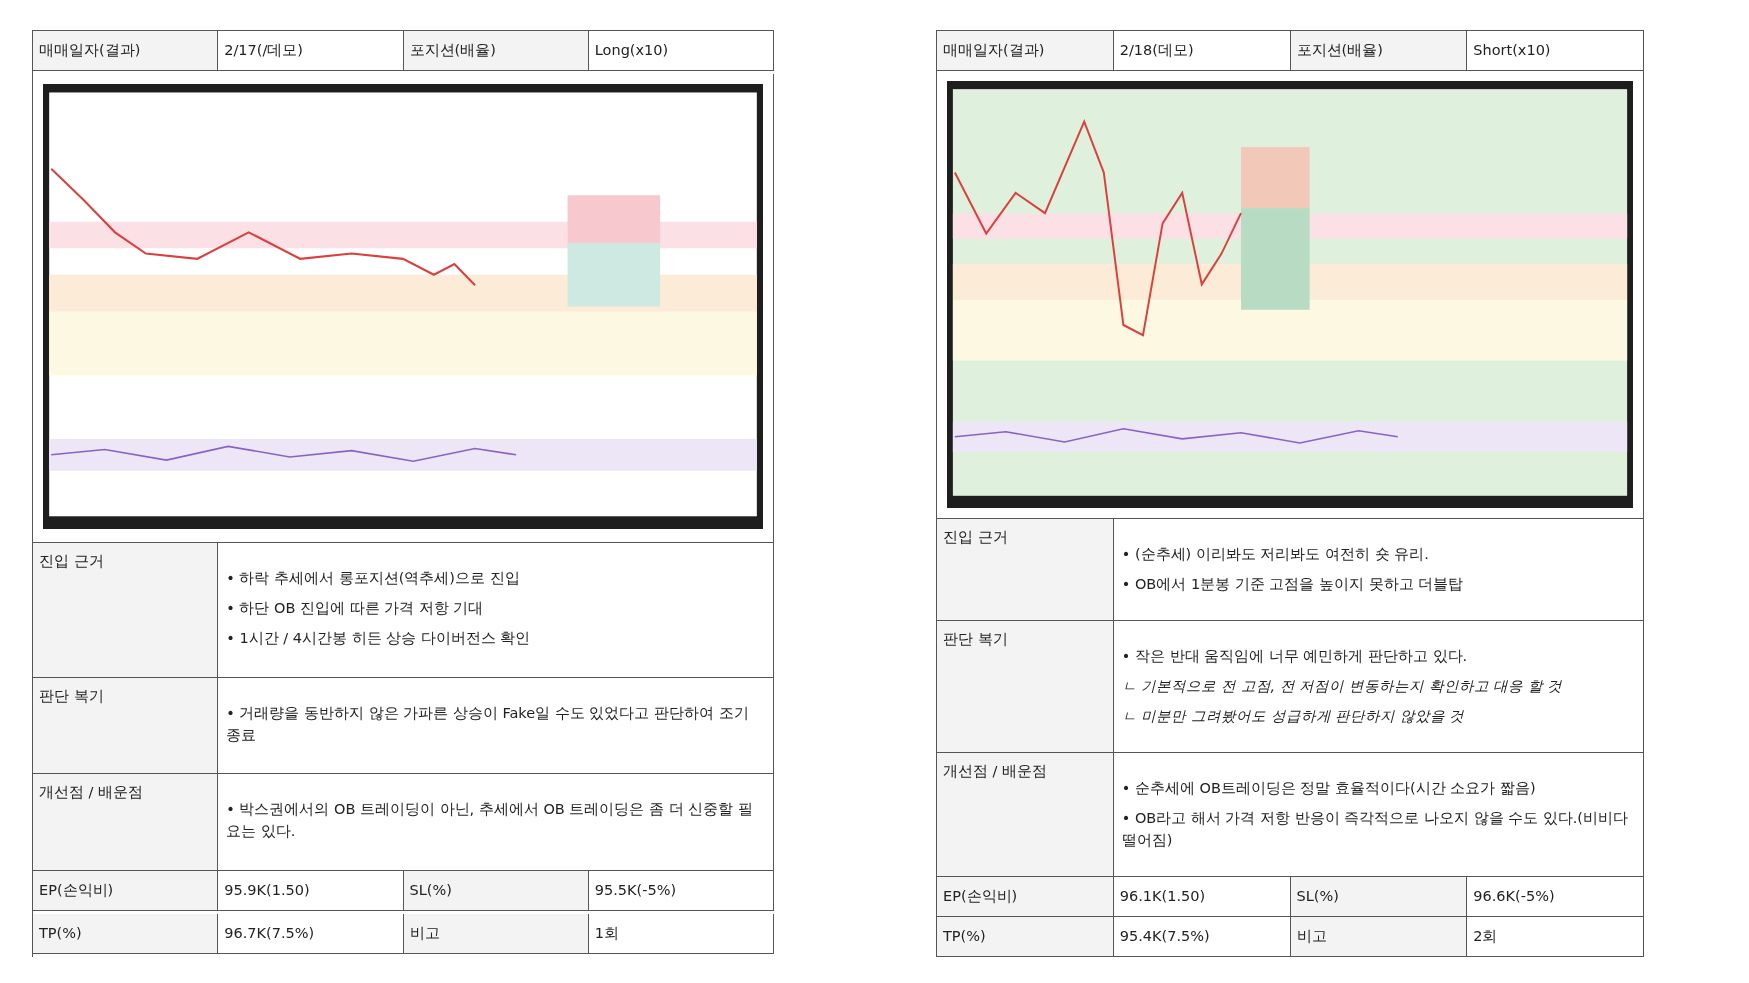 This screenshot has width=1749, height=983. Describe the element at coordinates (1329, 788) in the screenshot. I see `bullet-text: • 순추세에 OB트레이딩은 정말 효율적이다(시간 소요가 짧음)` at that location.